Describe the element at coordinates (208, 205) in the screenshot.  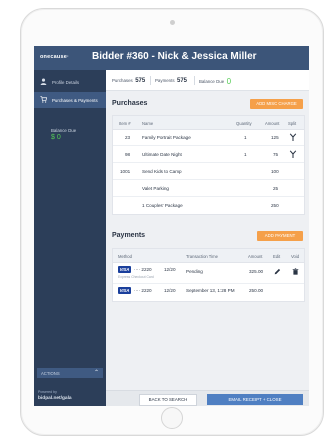
I see `table-row: 1 Couples' Package 250` at that location.